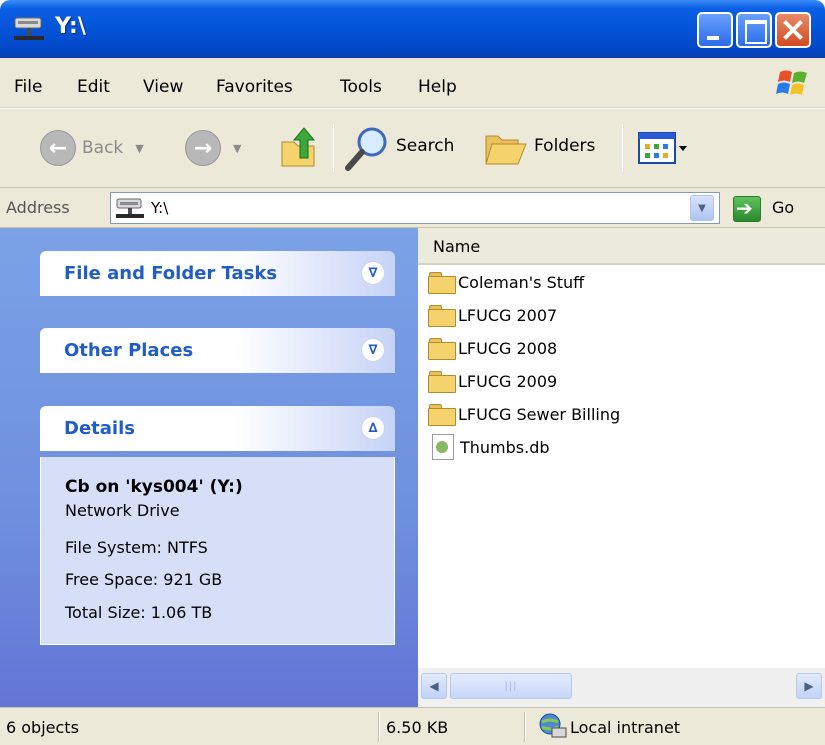 Image resolution: width=825 pixels, height=745 pixels. What do you see at coordinates (366, 149) in the screenshot?
I see `search-icon` at bounding box center [366, 149].